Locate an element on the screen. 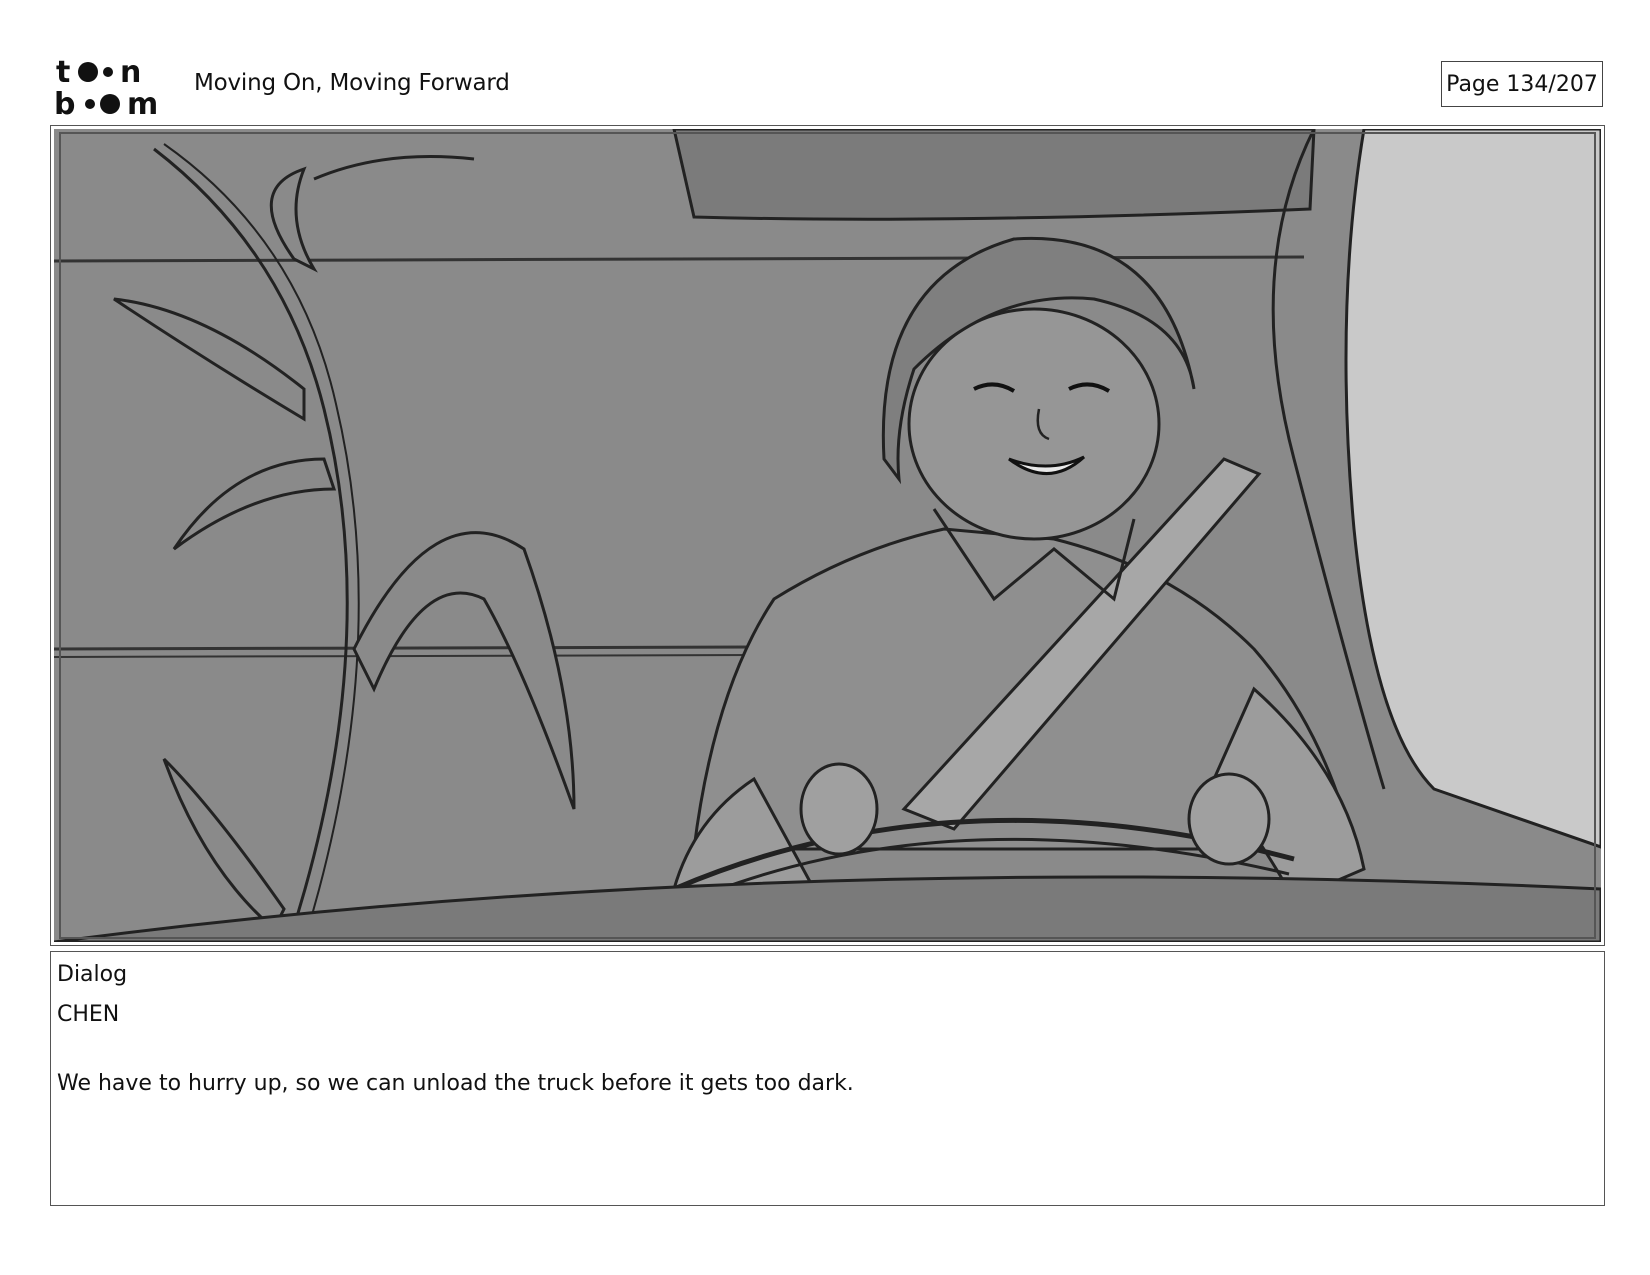  svg-text: t is located at coordinates (63, 72).